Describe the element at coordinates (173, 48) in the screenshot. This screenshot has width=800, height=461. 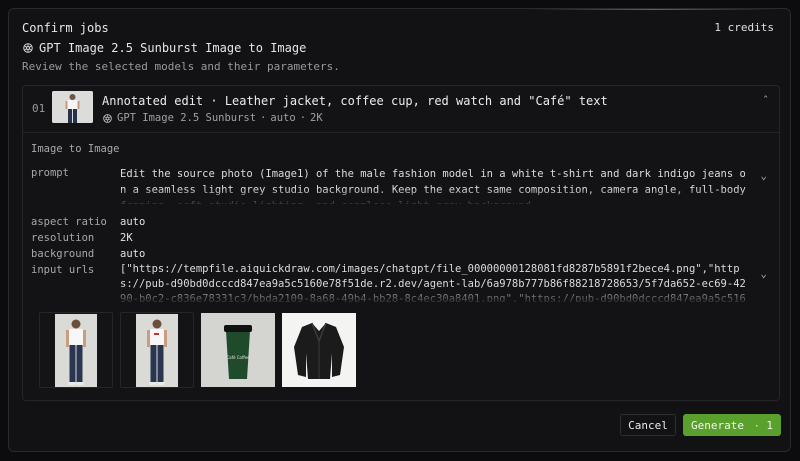
I see `model-name: GPT Image 2.5 Sunburst Image to Image` at that location.